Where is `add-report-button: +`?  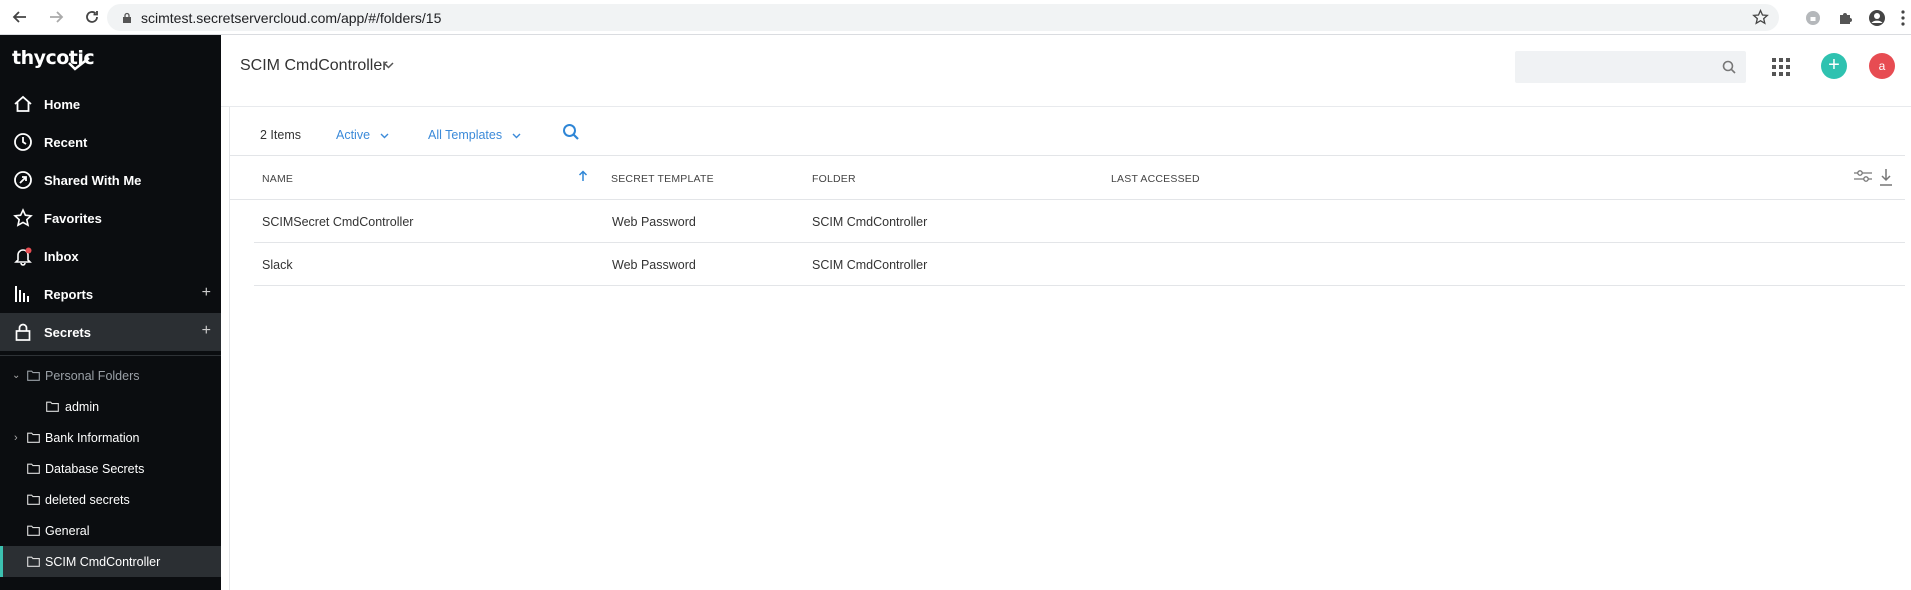
add-report-button: + is located at coordinates (206, 293).